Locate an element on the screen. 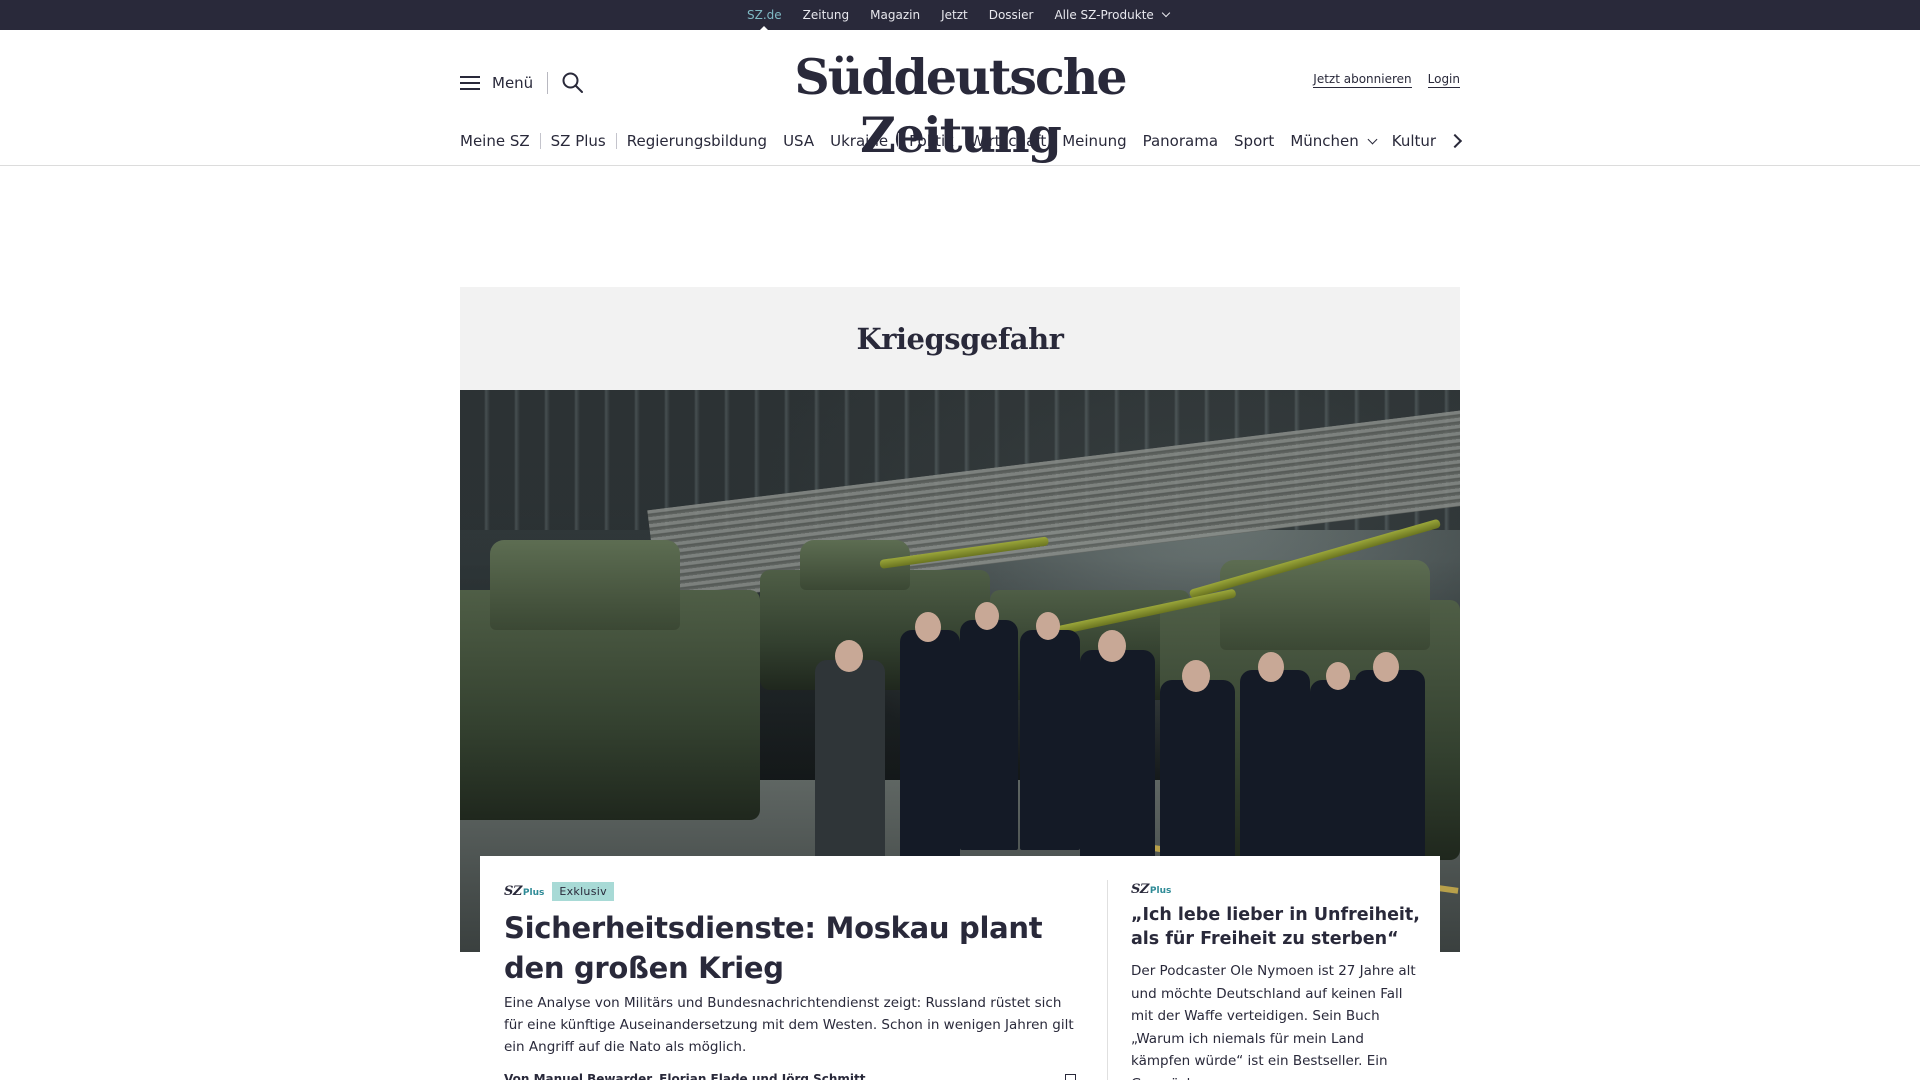 This screenshot has width=1920, height=1080. topbar-link-zeitung: Zeitung is located at coordinates (826, 15).